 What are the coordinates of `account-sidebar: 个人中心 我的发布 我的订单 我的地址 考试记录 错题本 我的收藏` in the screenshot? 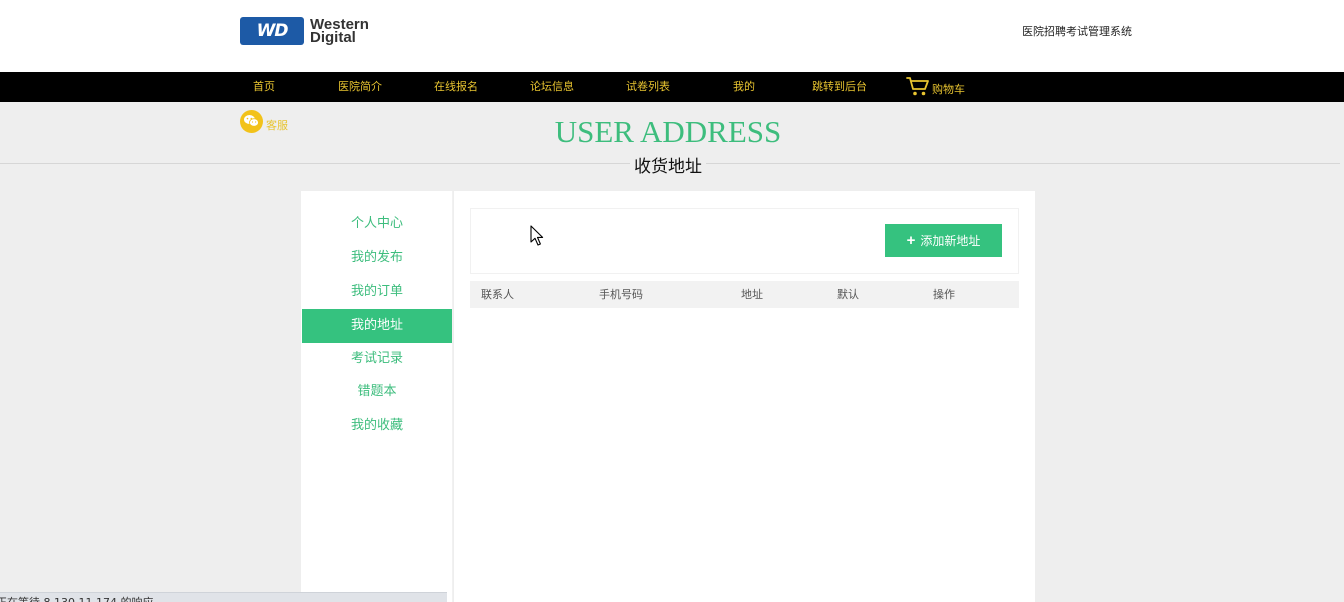 It's located at (377, 396).